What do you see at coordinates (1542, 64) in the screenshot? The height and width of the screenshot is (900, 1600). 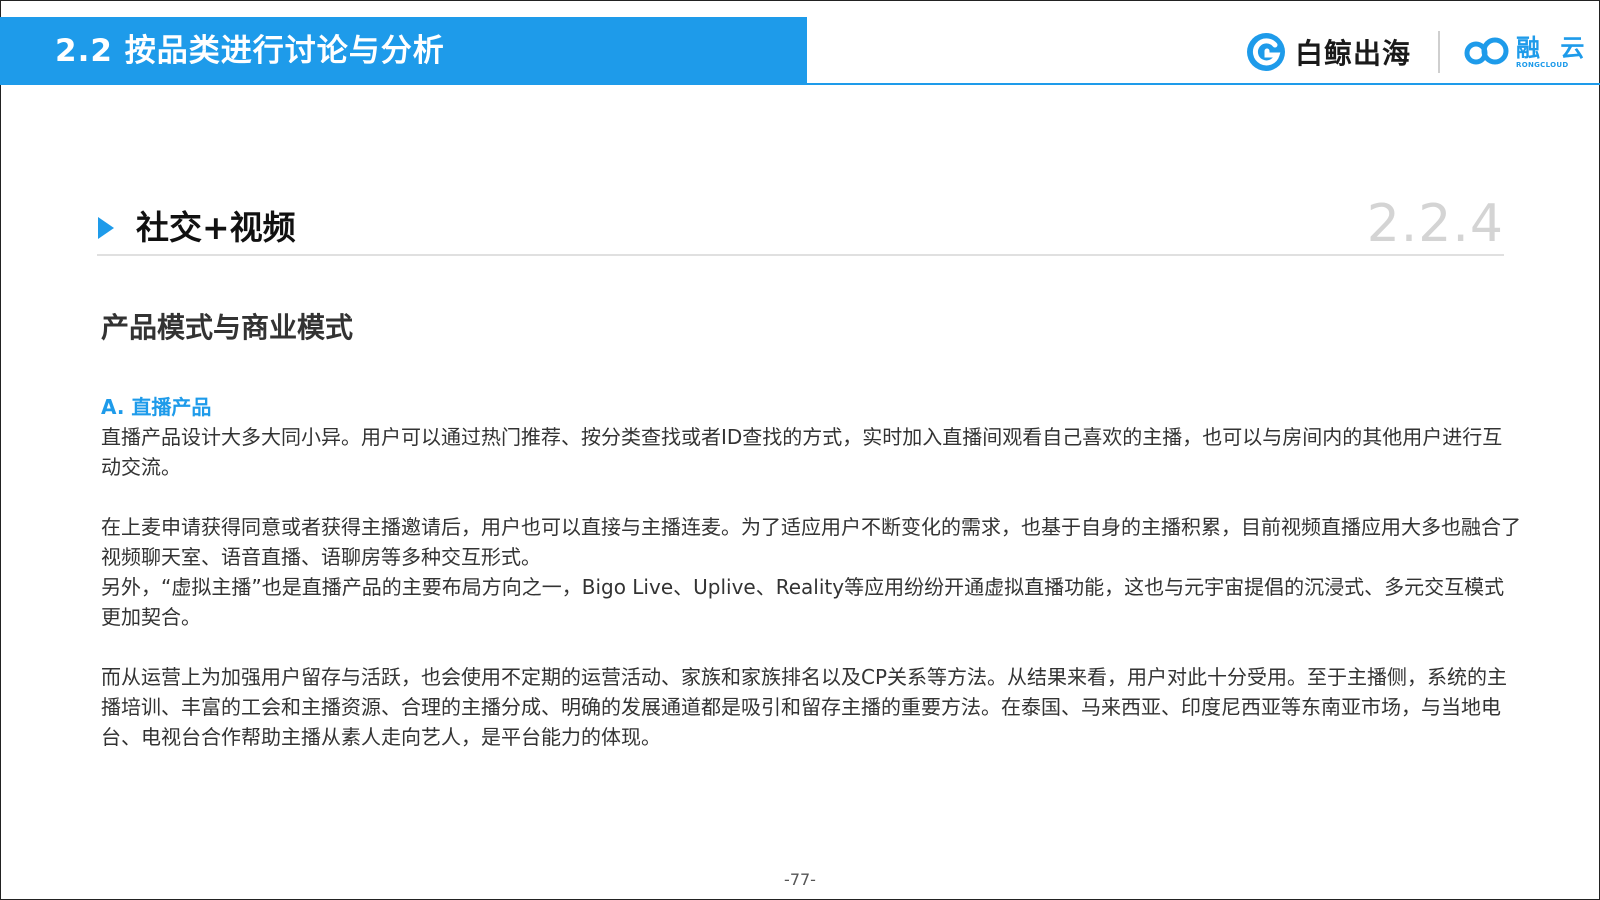 I see `rongcloud-en-text: RONGCLOUD` at bounding box center [1542, 64].